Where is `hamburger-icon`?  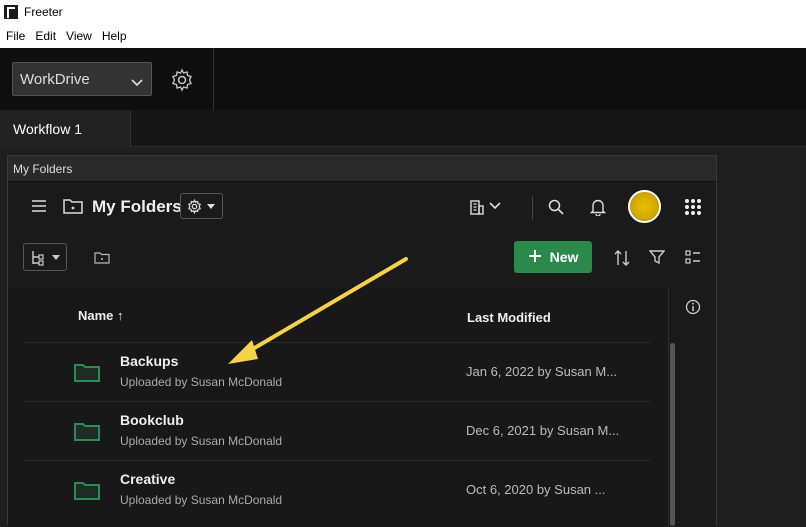
hamburger-icon is located at coordinates (39, 206).